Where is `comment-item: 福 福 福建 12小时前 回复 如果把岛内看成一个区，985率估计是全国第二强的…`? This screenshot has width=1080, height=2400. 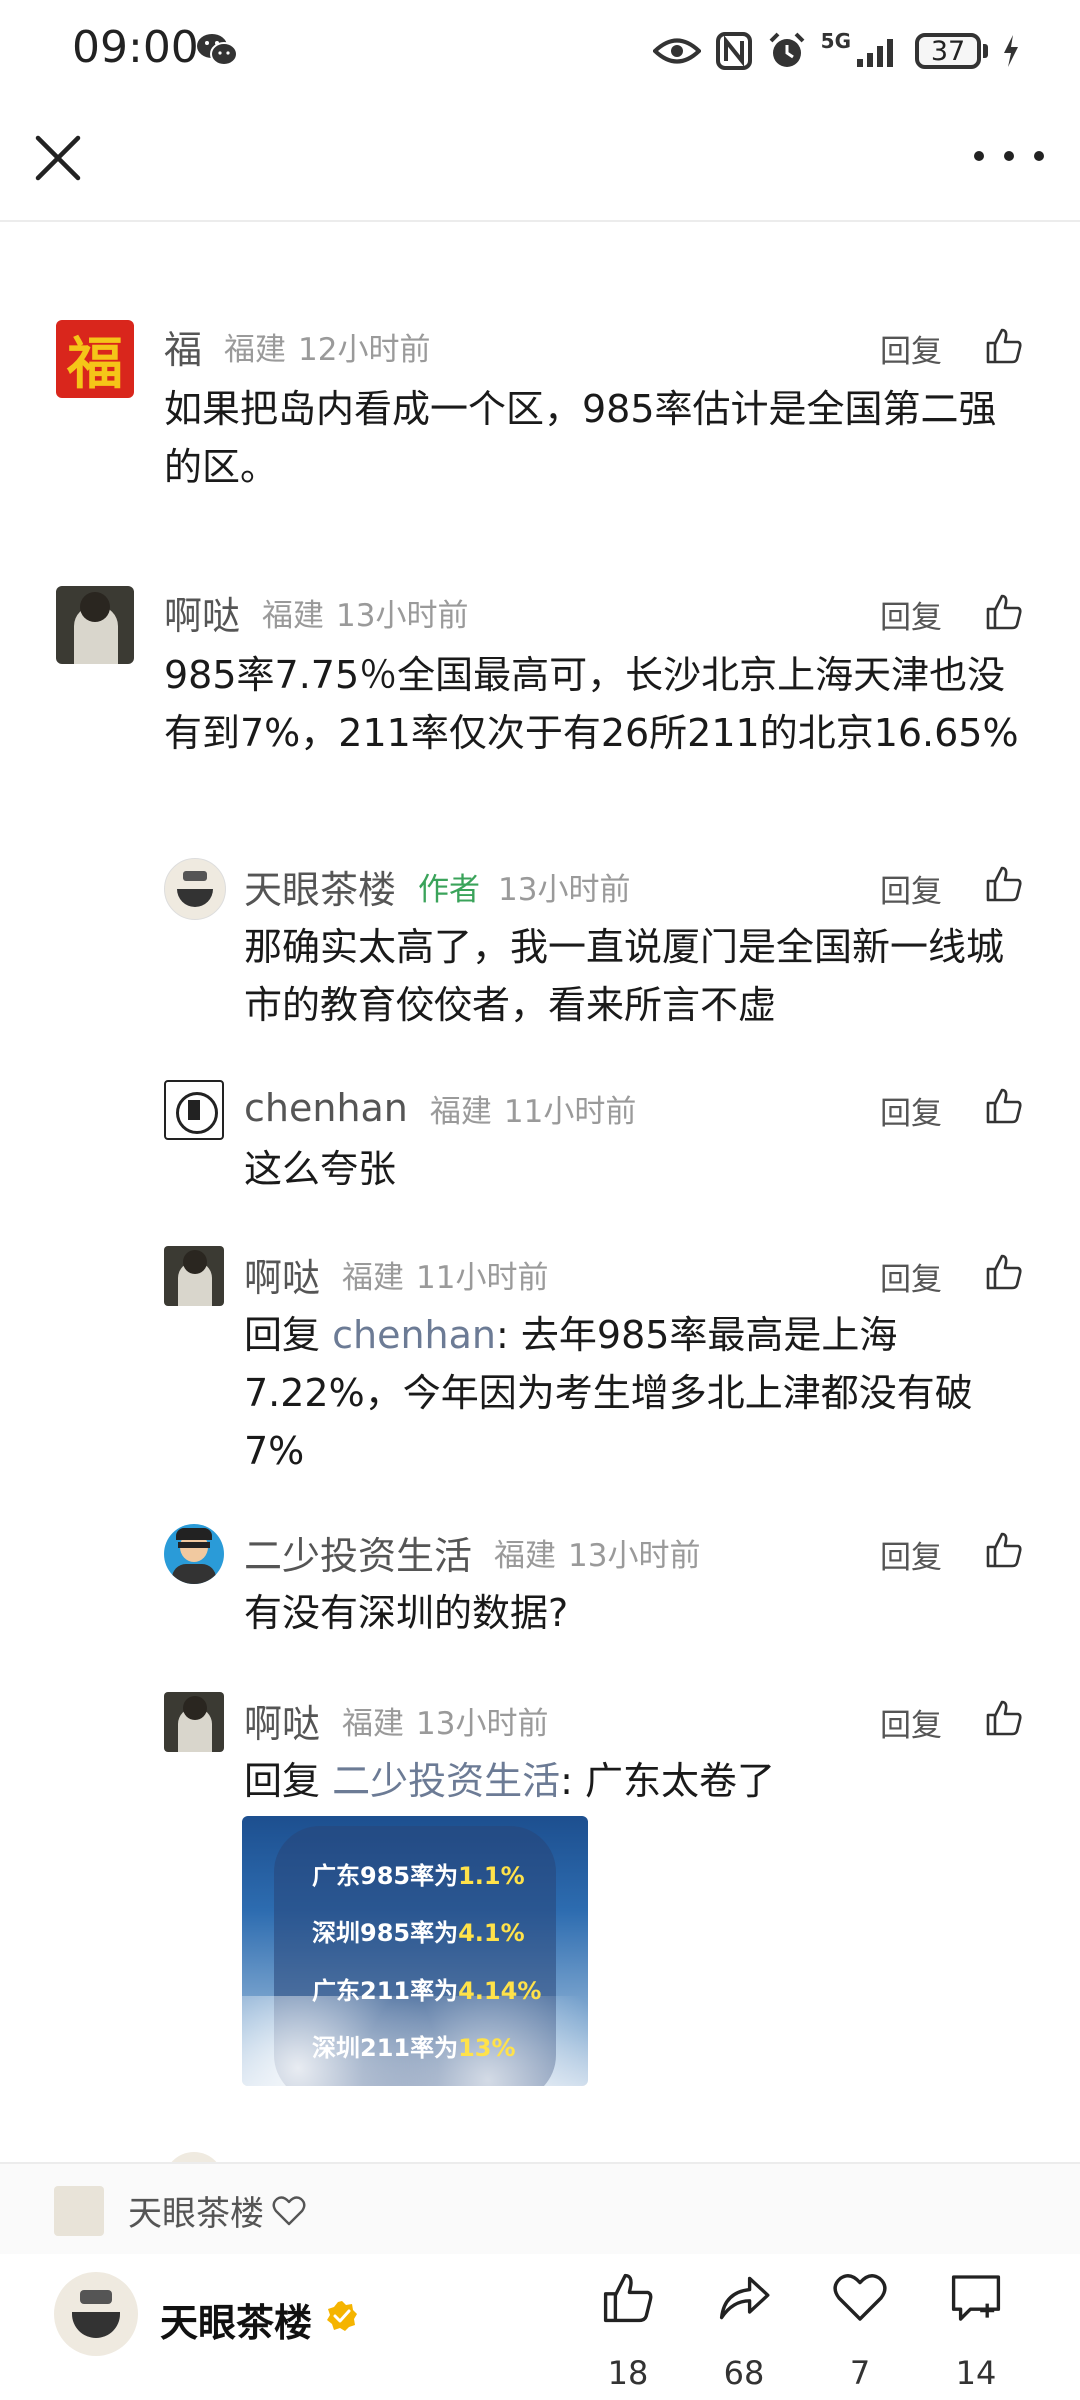
comment-item: 福 福 福建 12小时前 回复 如果把岛内看成一个区，985率估计是全国第二强的… is located at coordinates (540, 355).